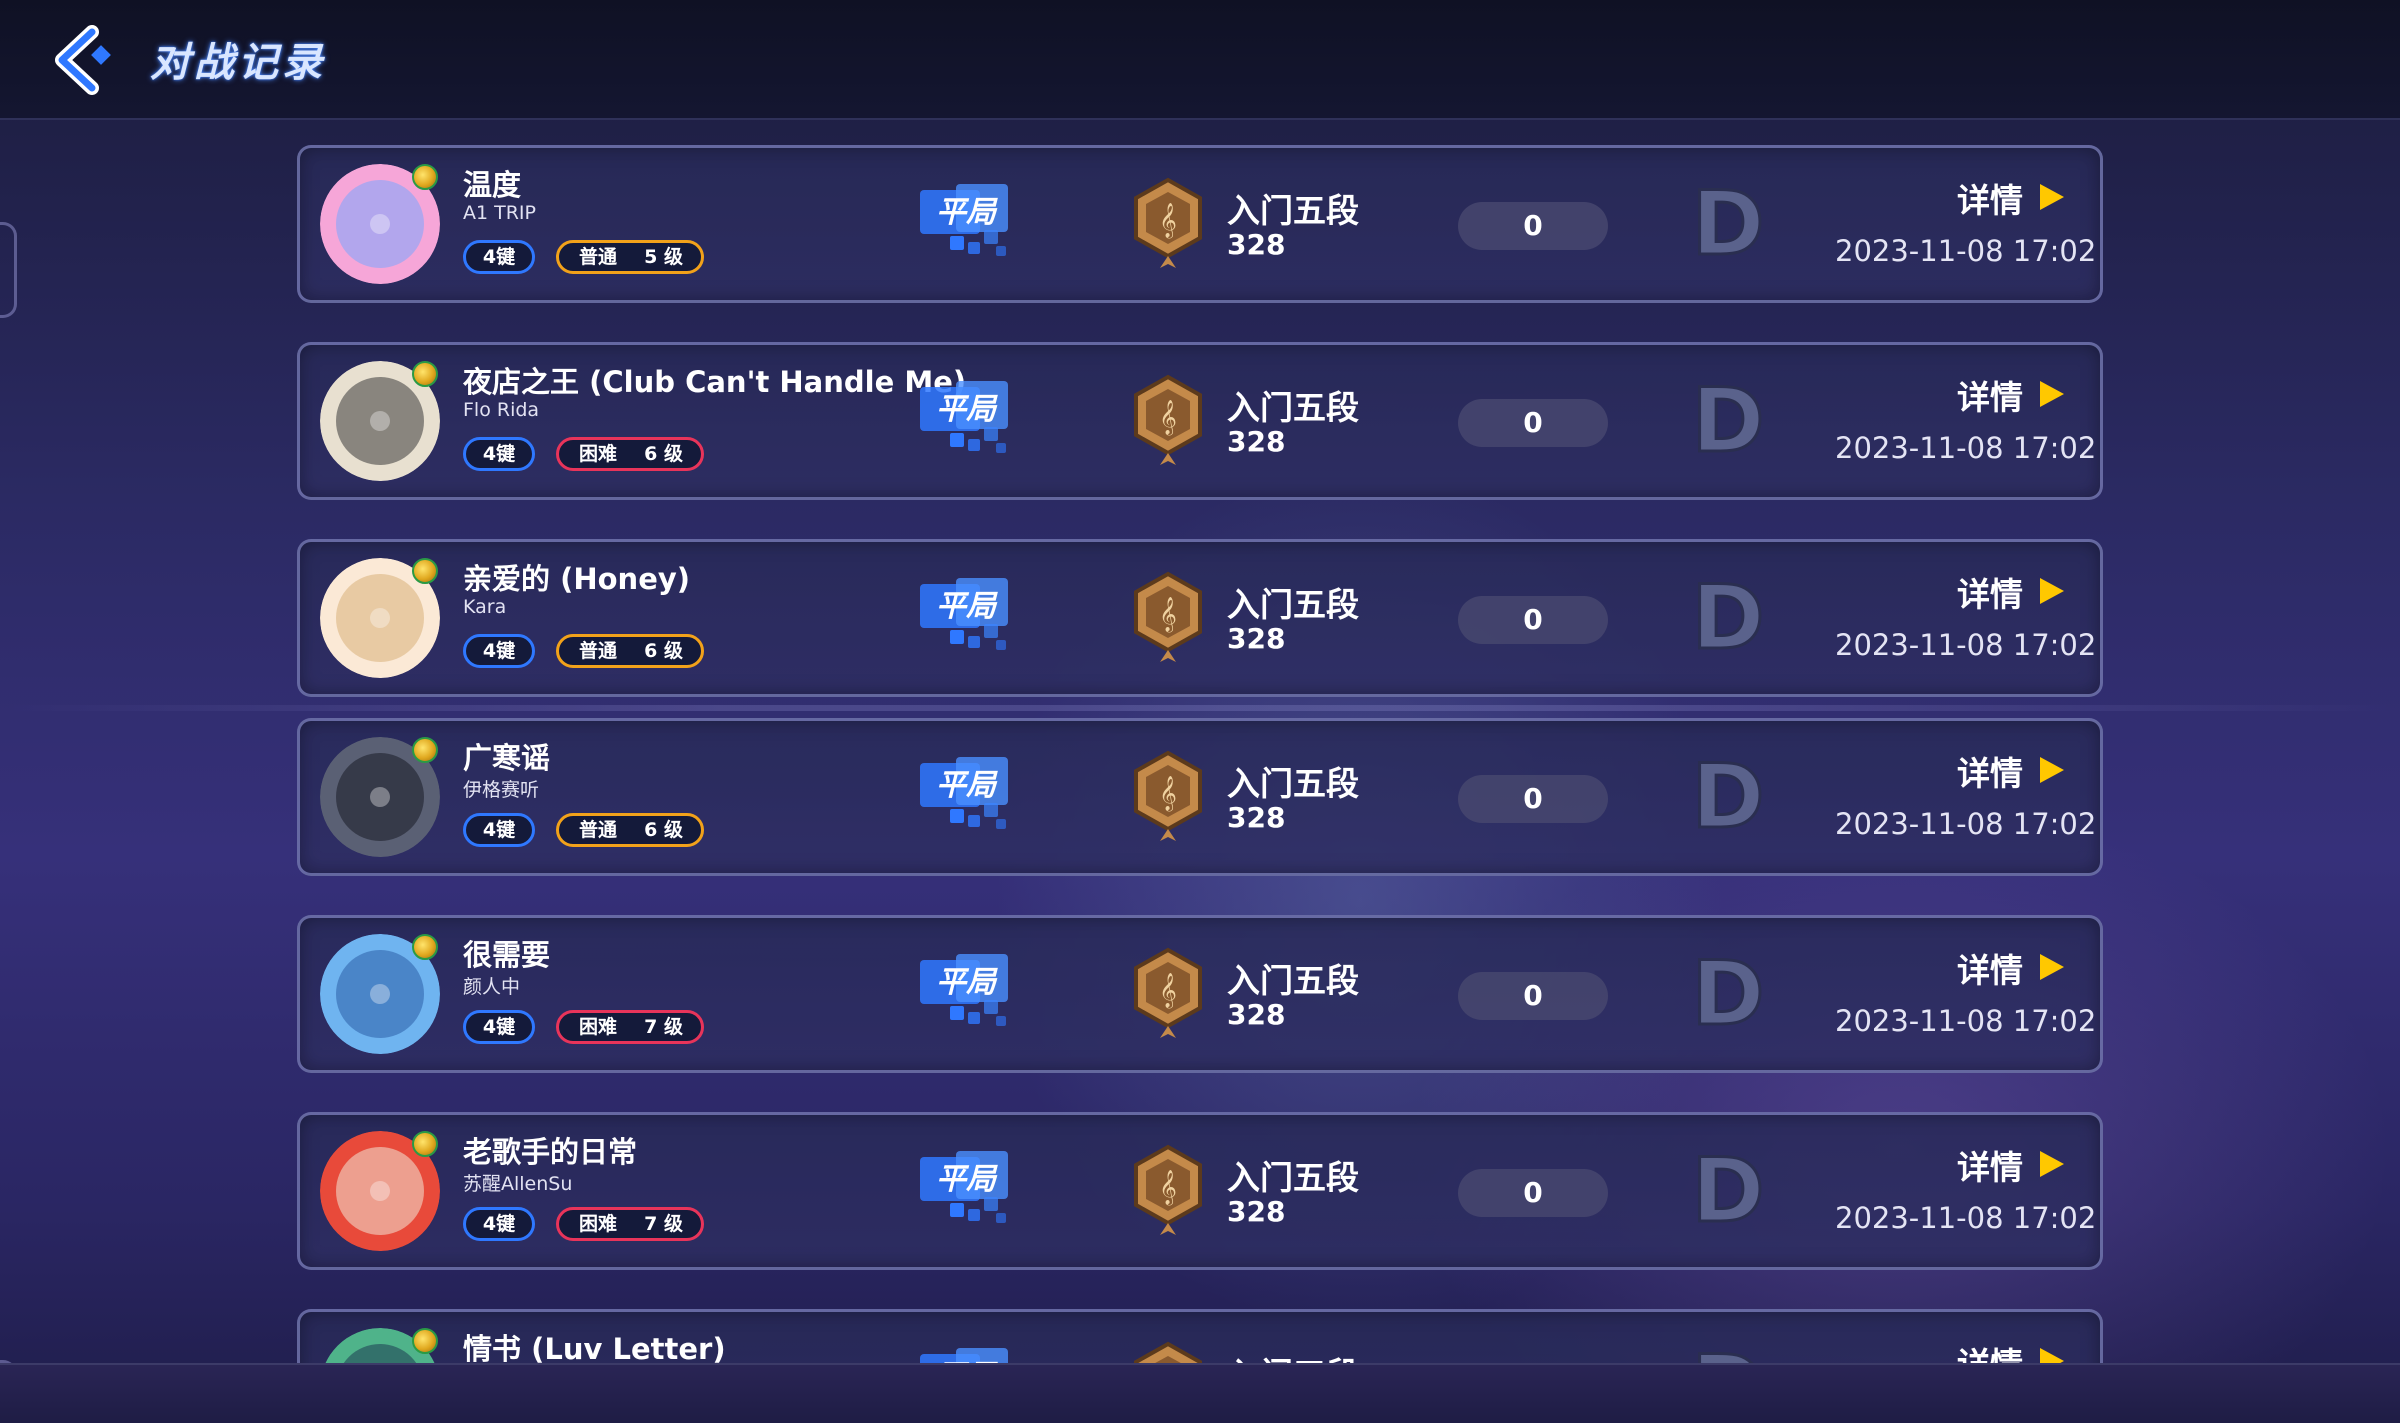  What do you see at coordinates (598, 830) in the screenshot?
I see `difficulty-label: 普通` at bounding box center [598, 830].